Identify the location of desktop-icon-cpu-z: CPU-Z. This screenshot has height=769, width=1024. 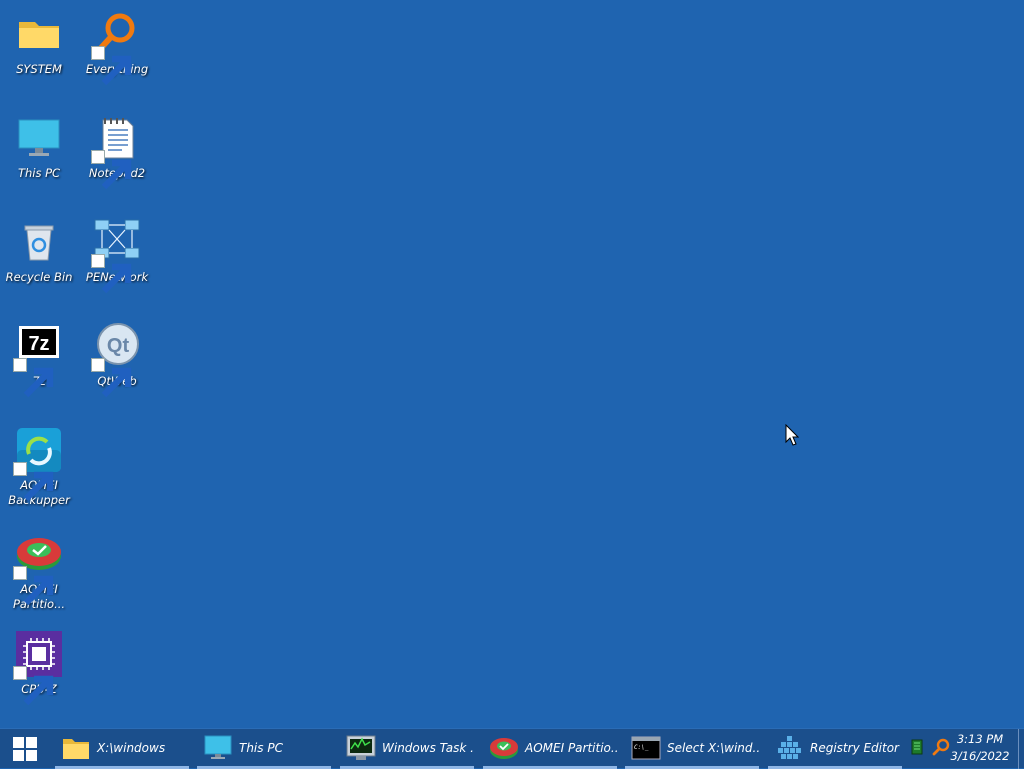
(39, 668).